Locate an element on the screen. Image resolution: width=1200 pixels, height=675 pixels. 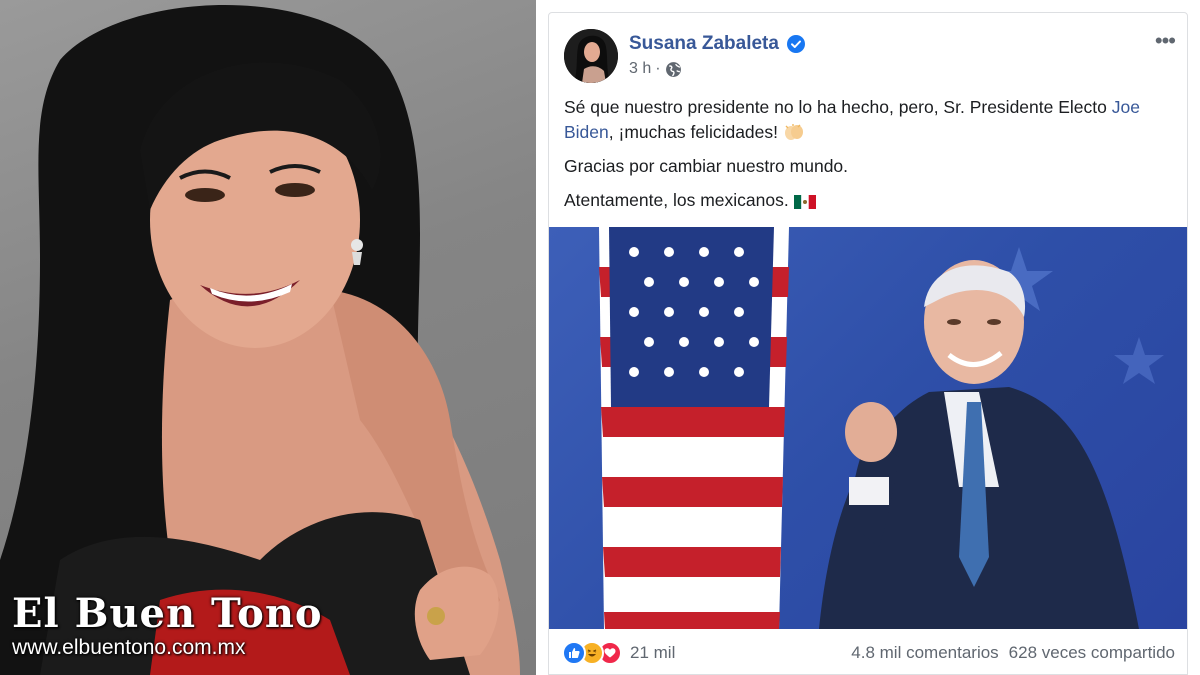
globe-icon is located at coordinates (673, 69).